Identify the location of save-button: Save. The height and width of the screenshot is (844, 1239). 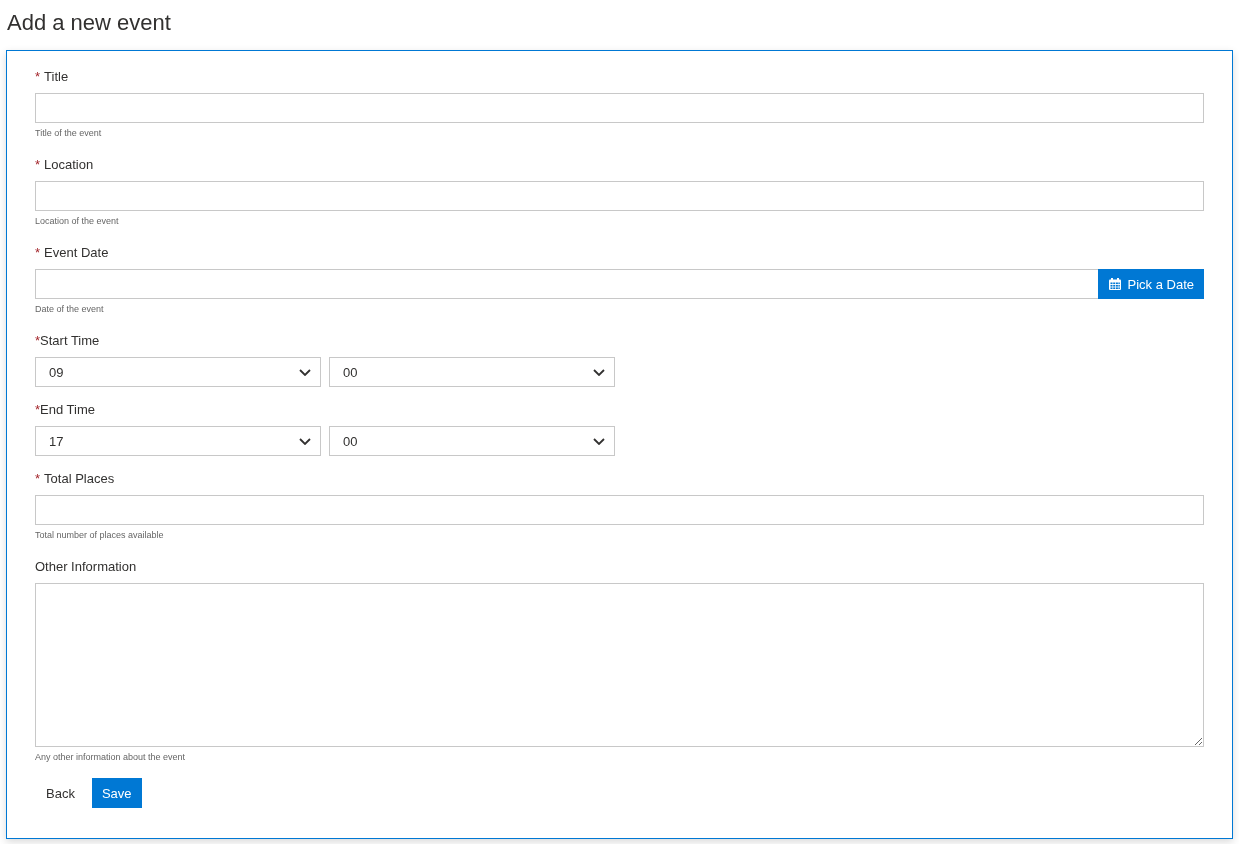
(116, 793).